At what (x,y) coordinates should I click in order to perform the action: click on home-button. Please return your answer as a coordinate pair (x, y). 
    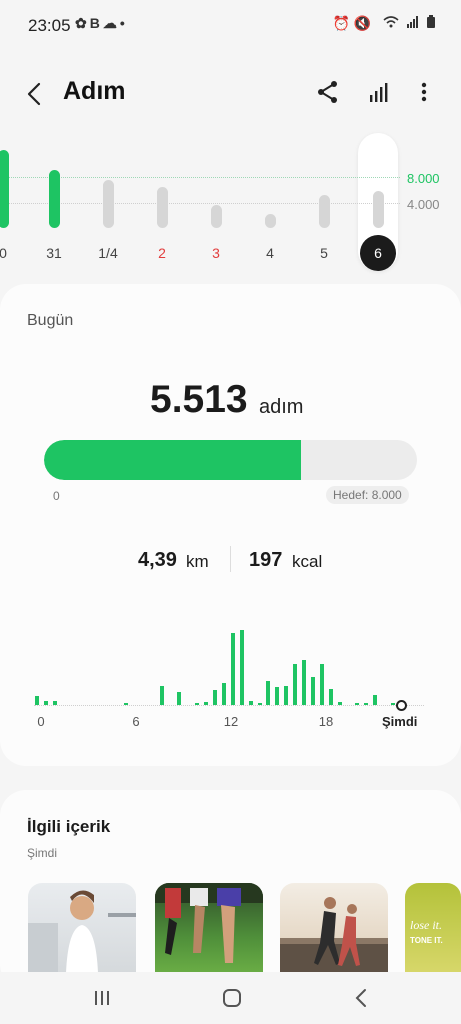
    Looking at the image, I should click on (232, 998).